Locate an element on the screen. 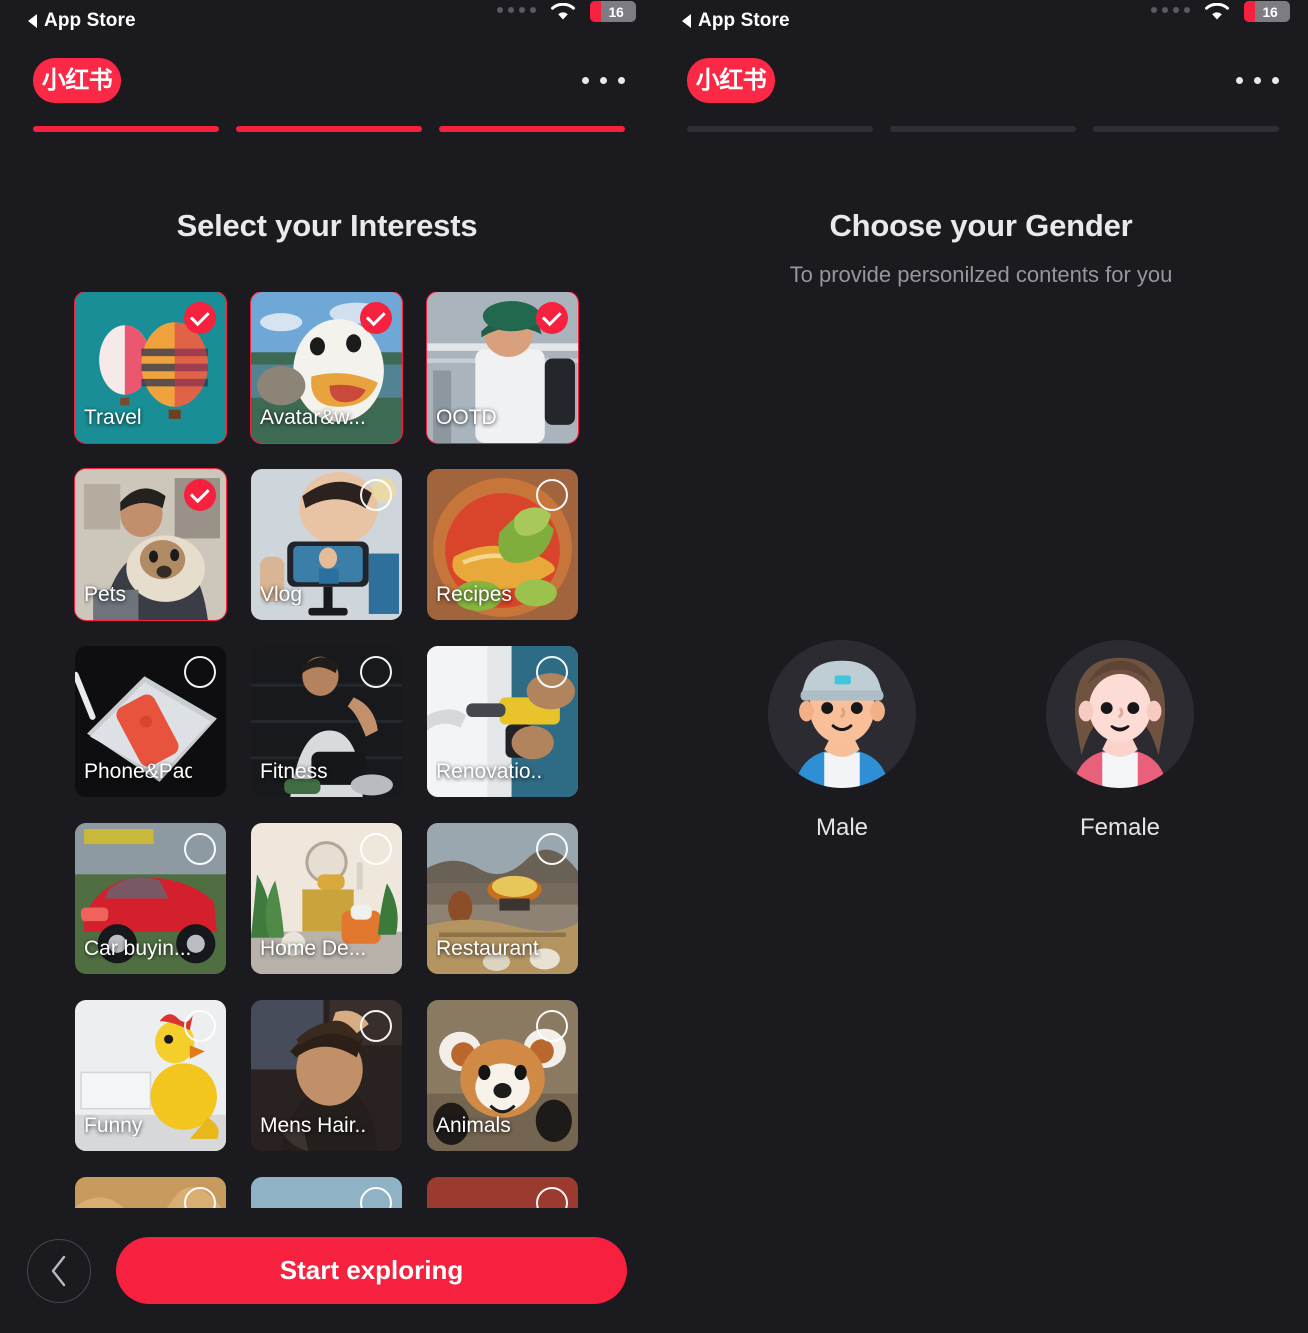 The image size is (1308, 1333). interest-tile-label: Phone&Pad is located at coordinates (138, 771).